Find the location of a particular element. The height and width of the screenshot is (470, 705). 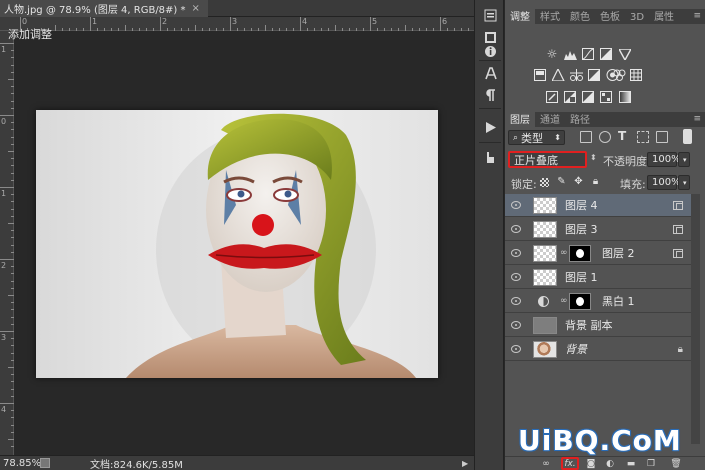

smart-object-icon is located at coordinates (678, 229).